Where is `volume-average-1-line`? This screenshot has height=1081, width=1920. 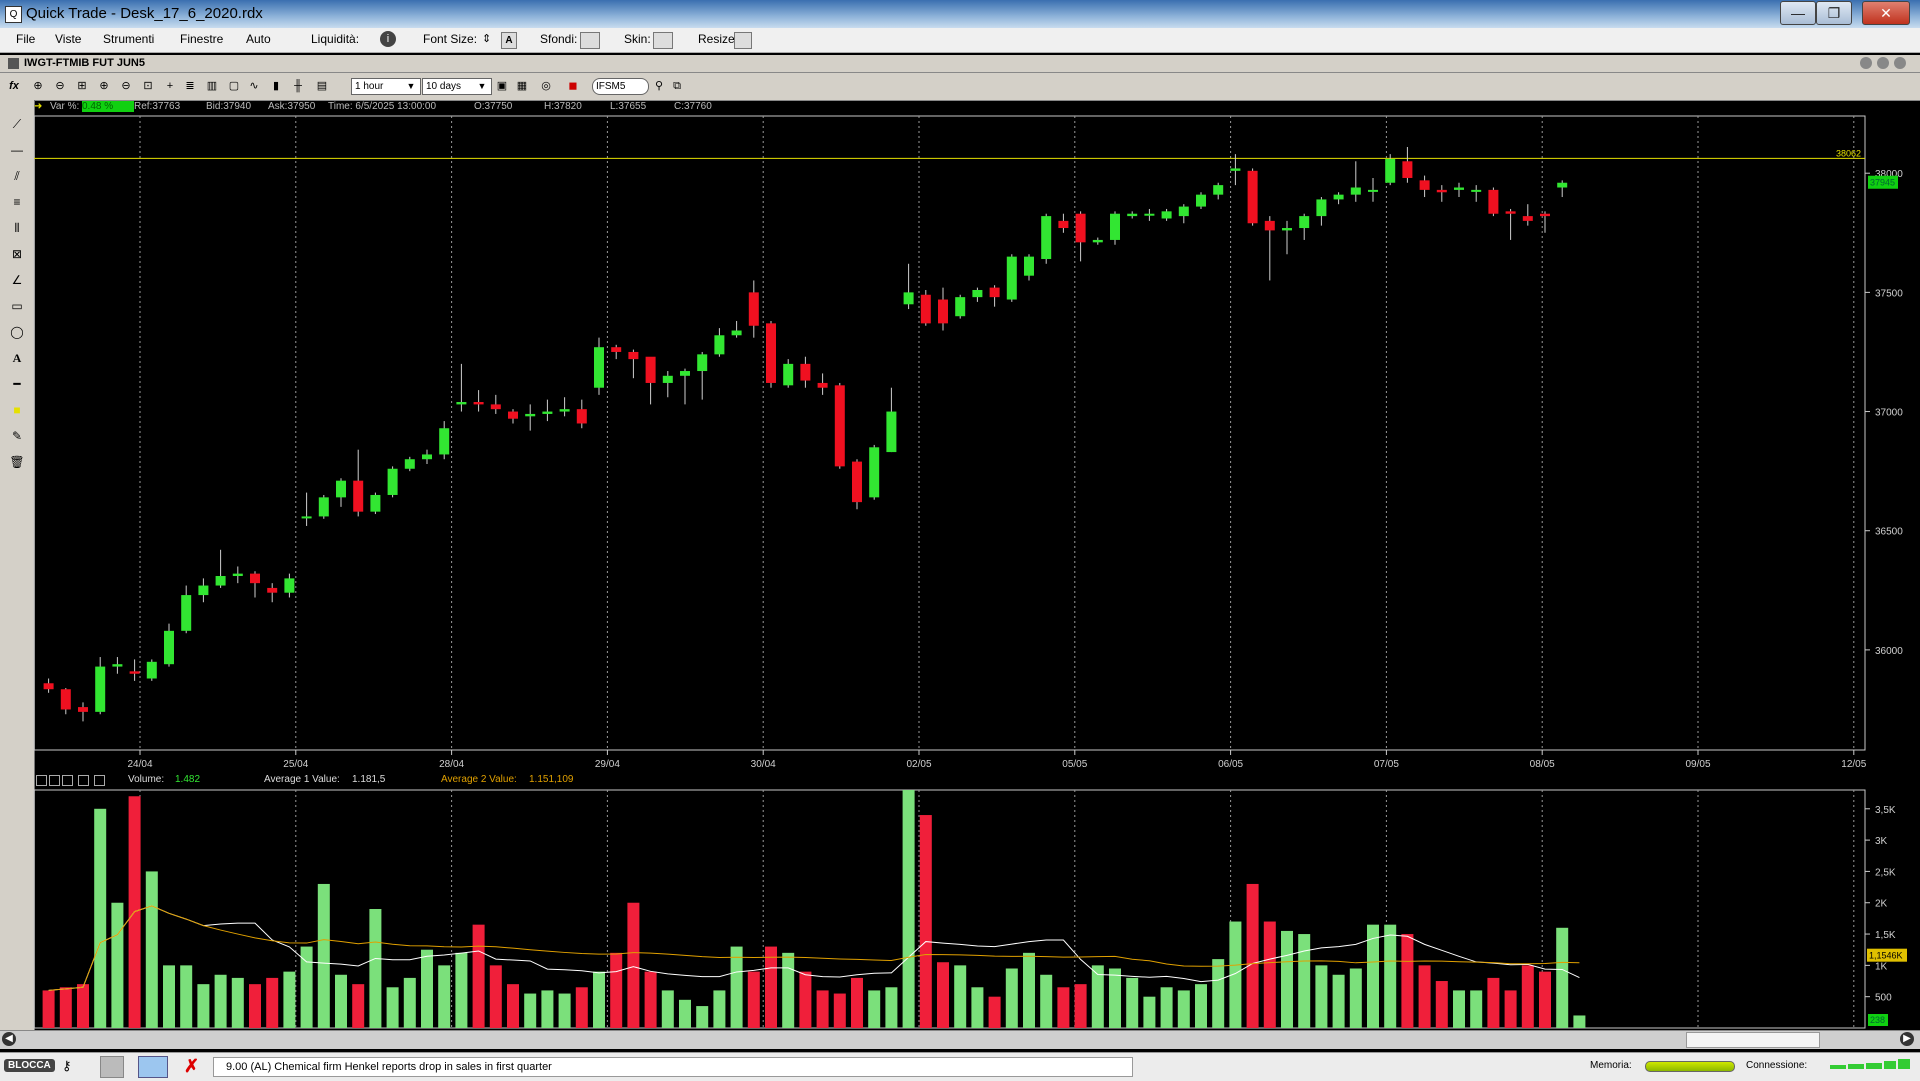 volume-average-1-line is located at coordinates (814, 948).